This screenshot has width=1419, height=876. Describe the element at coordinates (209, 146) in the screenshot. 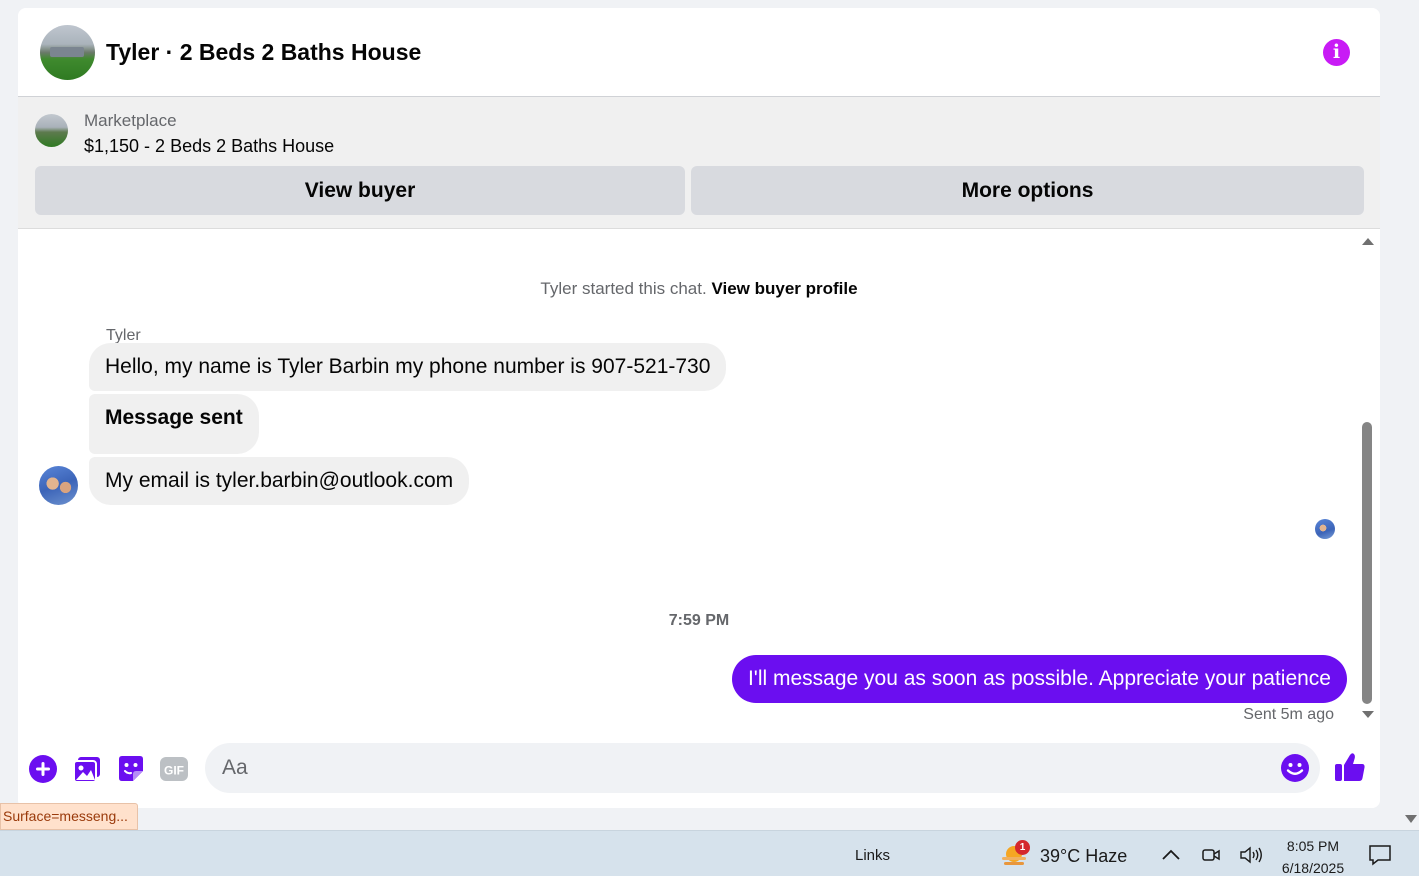

I see `listing-title: $1,150 - 2 Beds 2 Baths House` at that location.